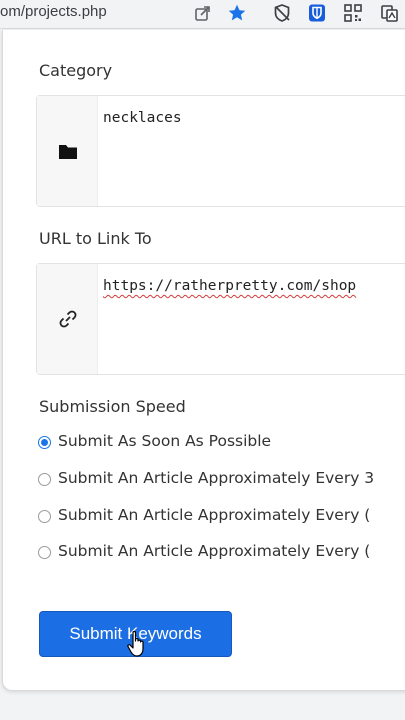  What do you see at coordinates (135, 643) in the screenshot?
I see `hand-cursor-icon` at bounding box center [135, 643].